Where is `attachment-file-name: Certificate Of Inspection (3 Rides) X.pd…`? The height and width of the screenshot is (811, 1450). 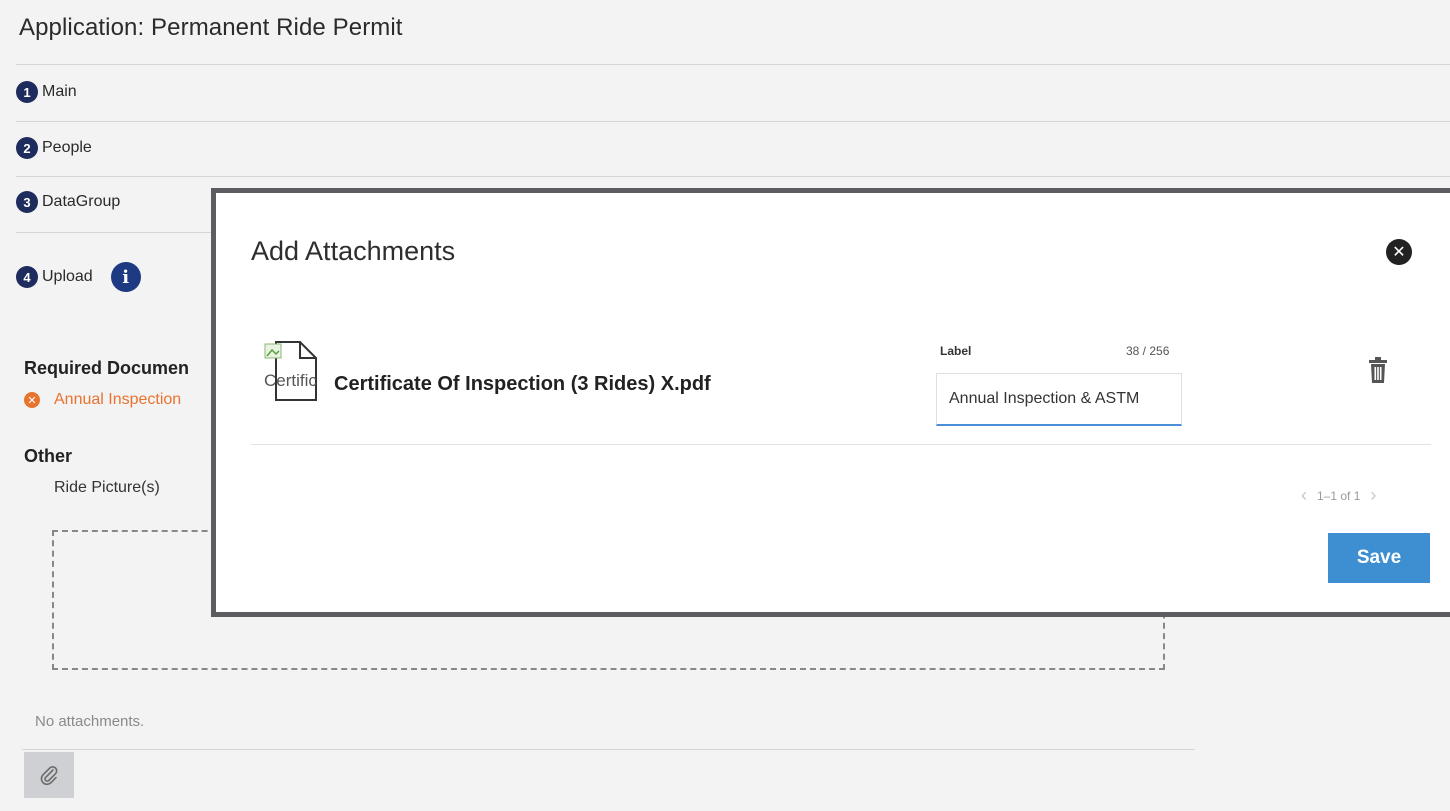
attachment-file-name: Certificate Of Inspection (3 Rides) X.pd… is located at coordinates (522, 384).